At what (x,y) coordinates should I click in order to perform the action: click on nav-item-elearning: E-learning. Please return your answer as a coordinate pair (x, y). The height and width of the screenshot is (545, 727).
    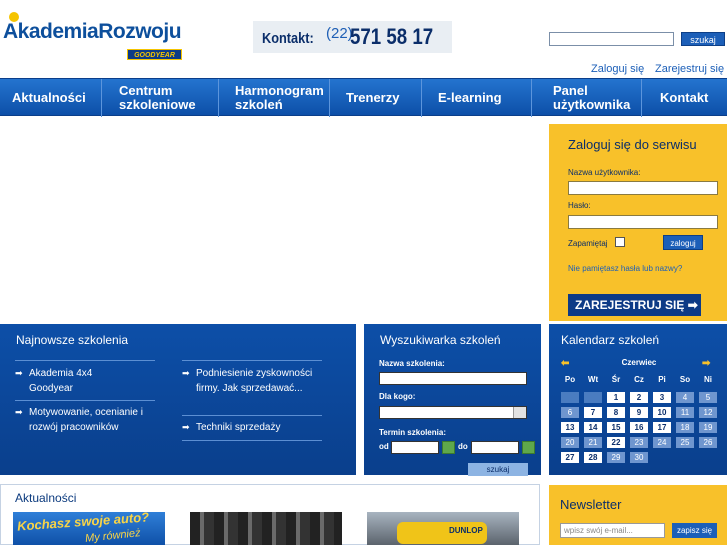
    Looking at the image, I should click on (470, 98).